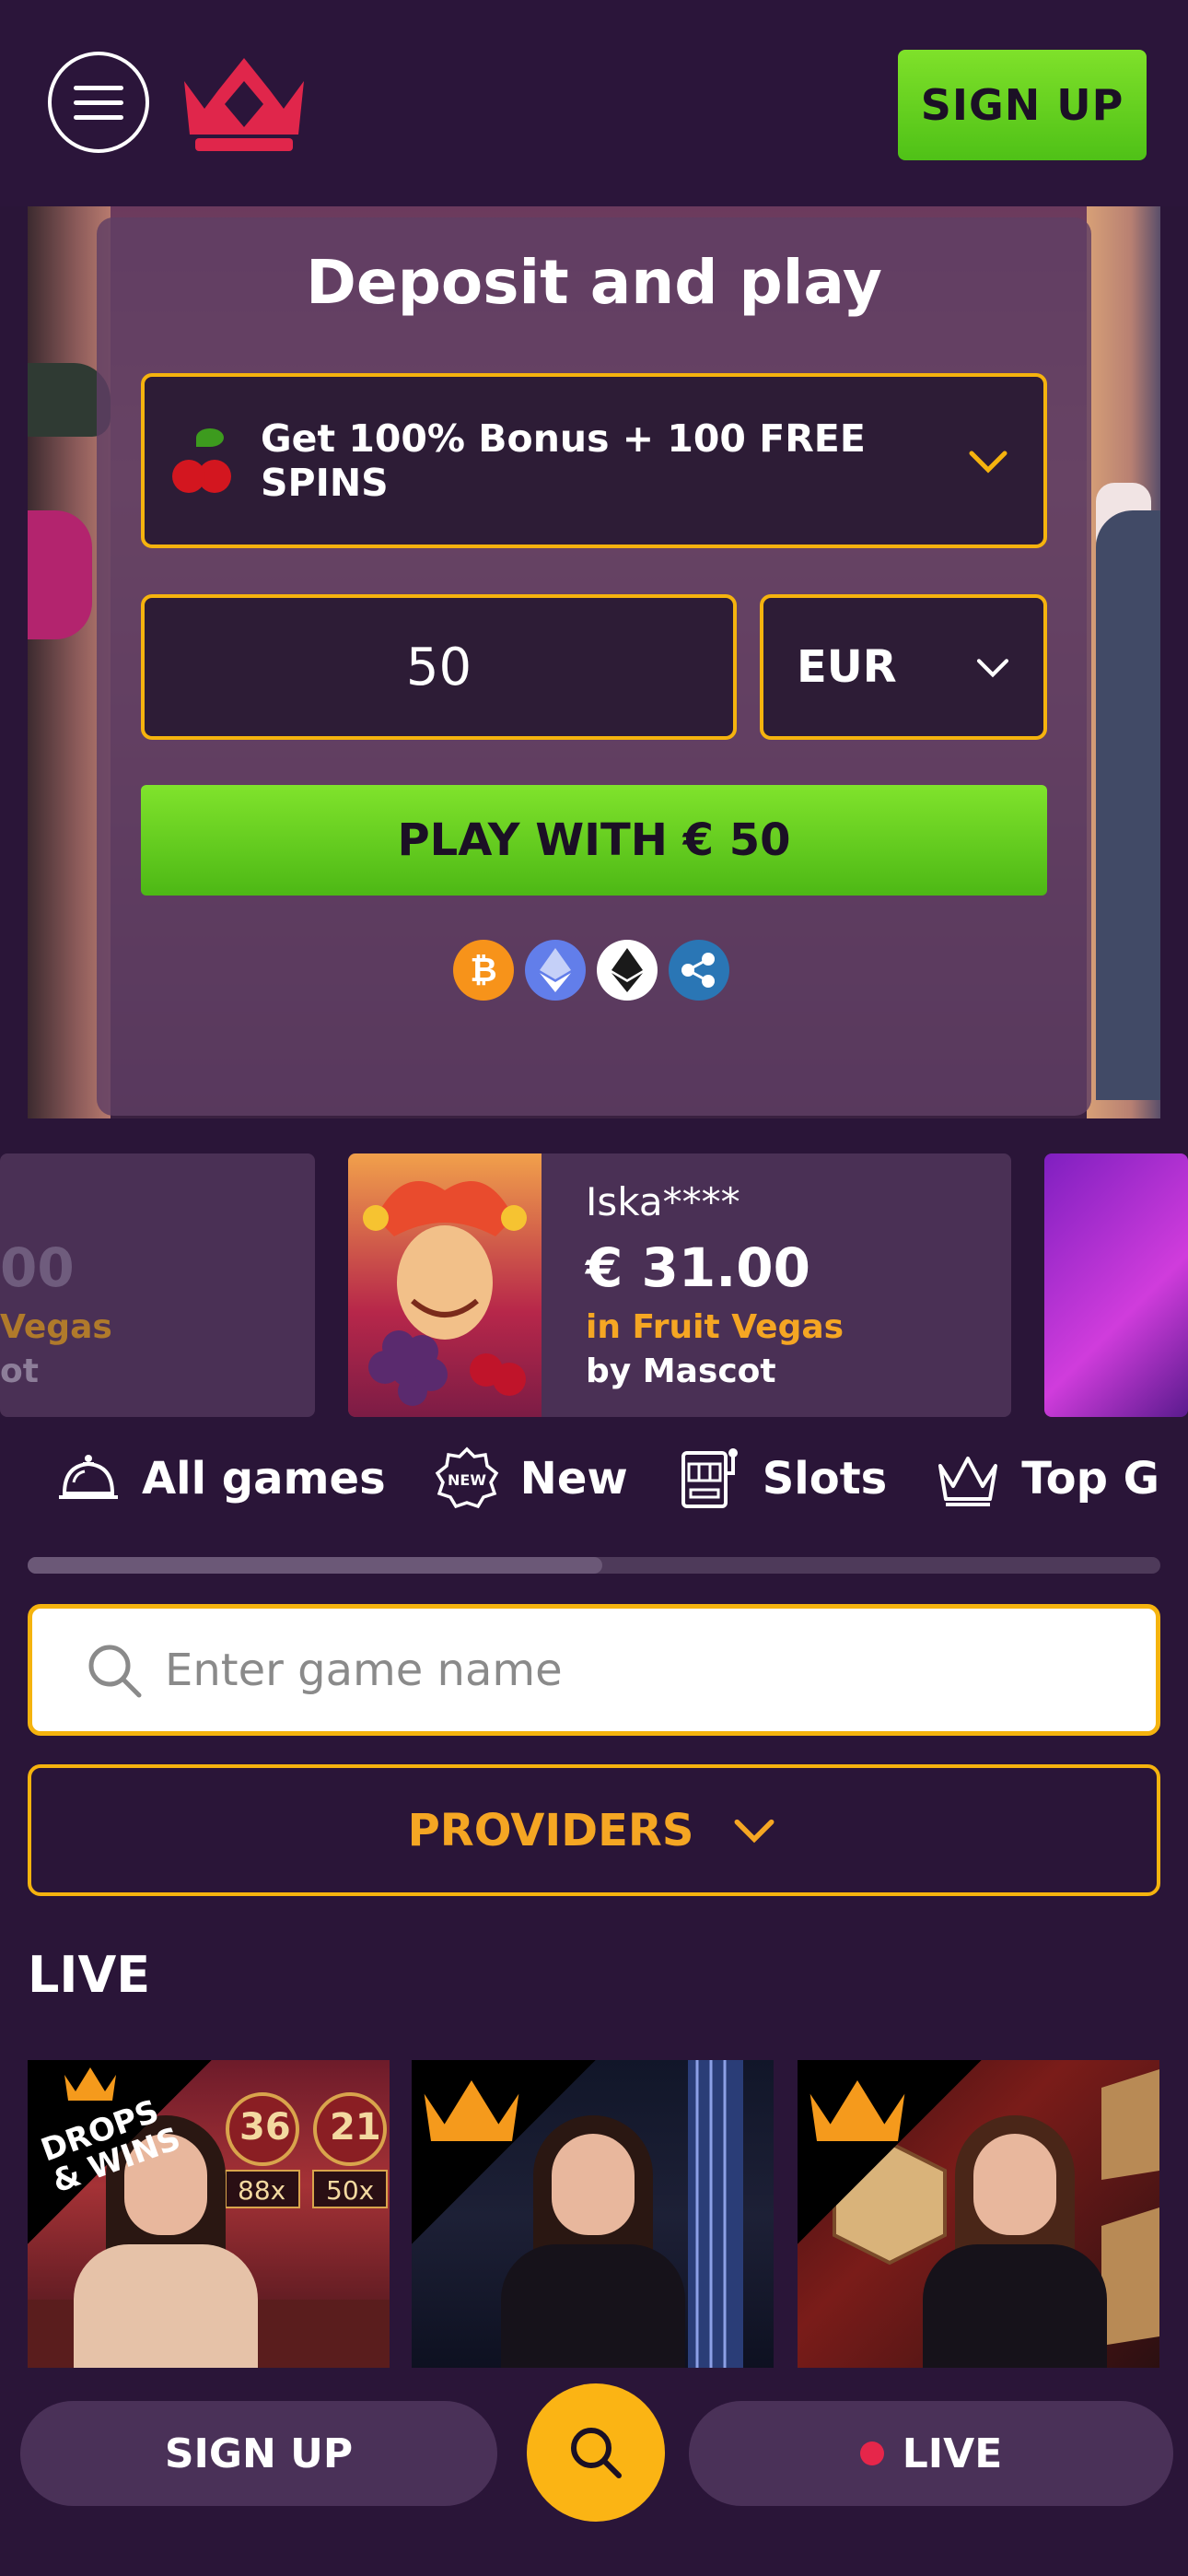 This screenshot has width=1188, height=2576. I want to click on game-search, so click(594, 1670).